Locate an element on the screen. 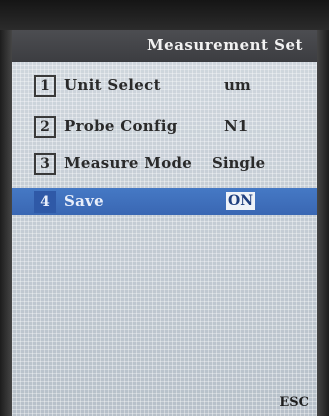  menu-item-value: N1 is located at coordinates (236, 126).